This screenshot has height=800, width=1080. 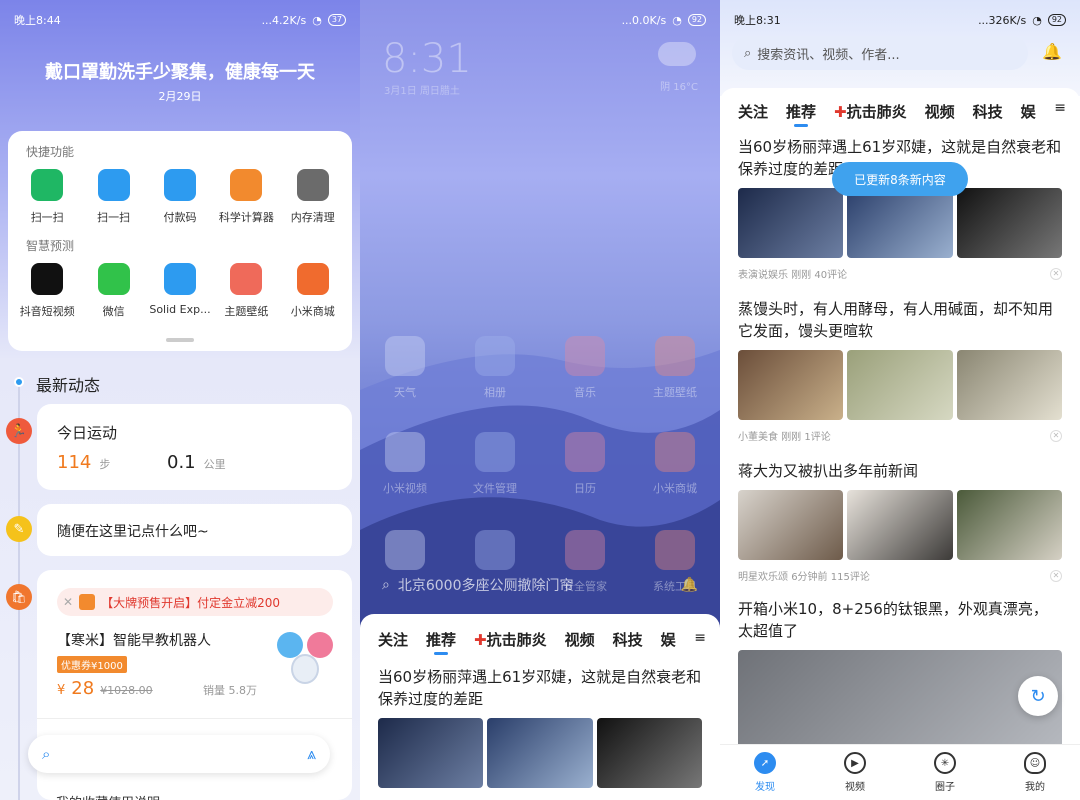 I want to click on news-title: 当60岁杨丽萍遇上61岁邓婕，这就是自然衰老和保养过度的差距, so click(x=540, y=688).